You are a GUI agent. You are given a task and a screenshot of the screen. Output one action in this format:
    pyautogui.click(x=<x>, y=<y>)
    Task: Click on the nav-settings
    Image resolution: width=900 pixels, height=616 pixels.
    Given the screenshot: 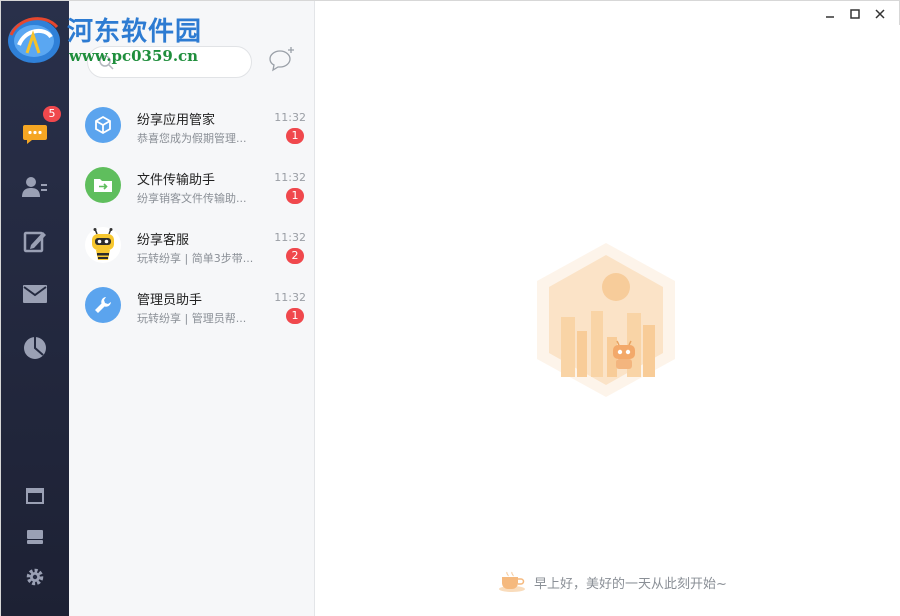 What is the action you would take?
    pyautogui.click(x=35, y=577)
    